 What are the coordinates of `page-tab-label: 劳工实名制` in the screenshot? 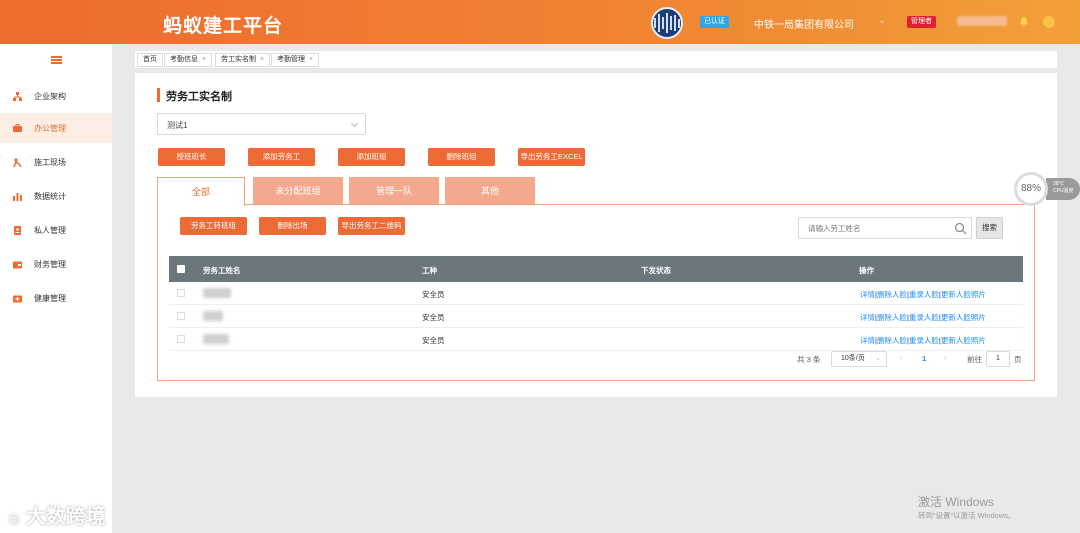 It's located at (238, 59).